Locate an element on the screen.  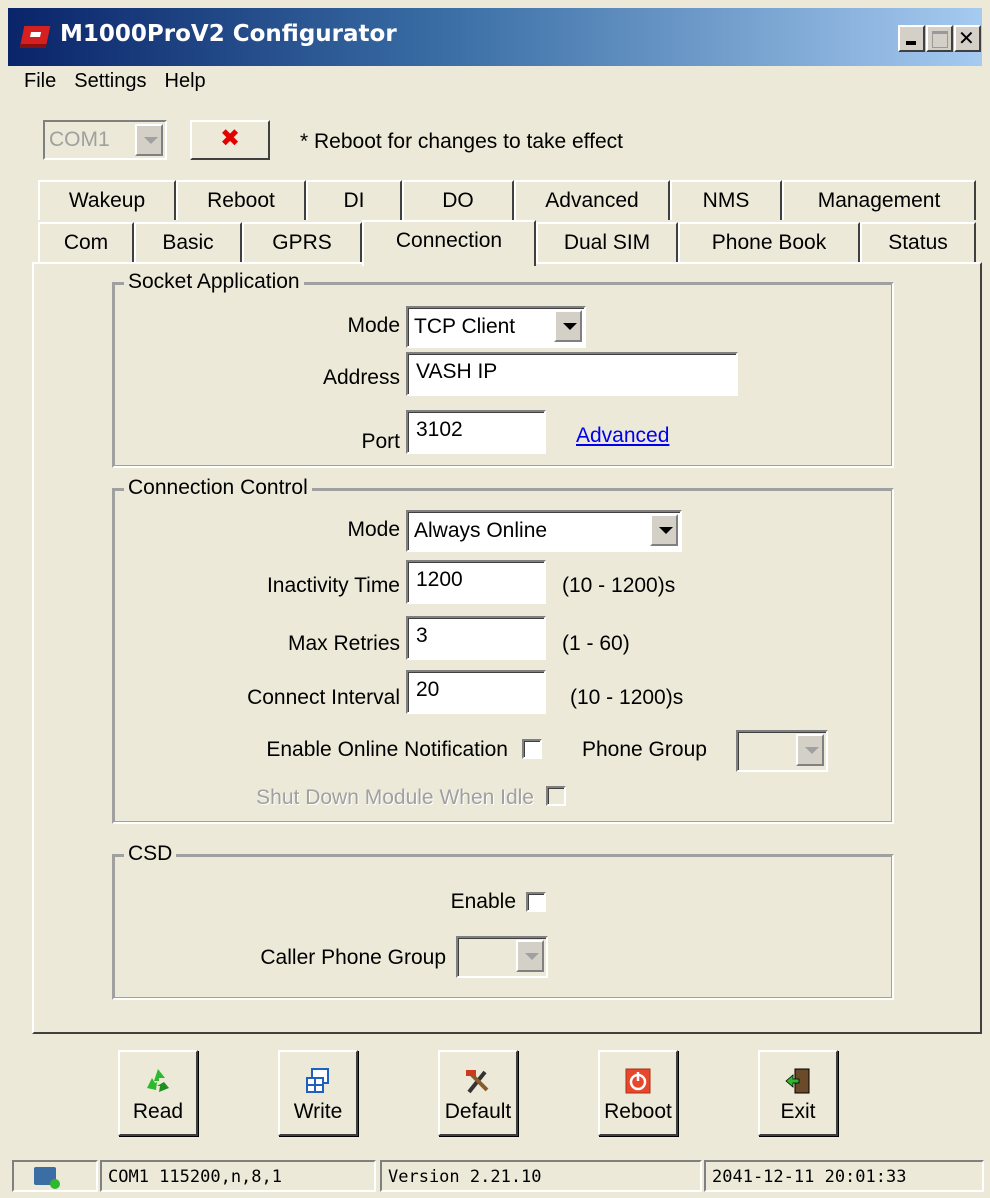
retries-range: (1 - 60) is located at coordinates (596, 643).